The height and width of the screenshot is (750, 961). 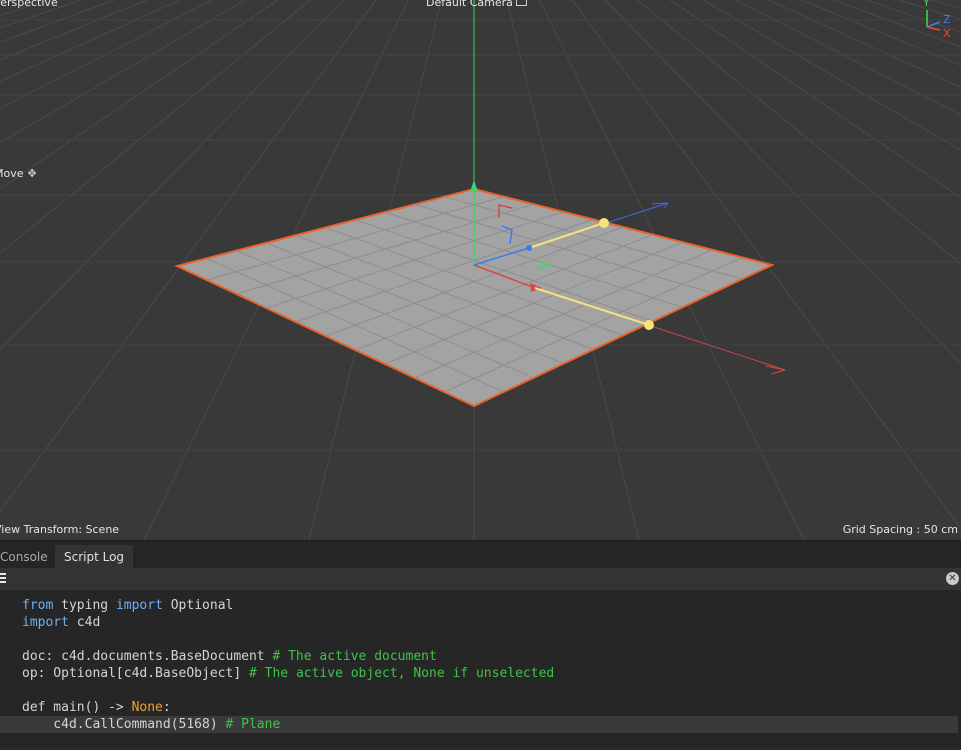 I want to click on projection-label-text: Perspective, so click(x=29, y=4).